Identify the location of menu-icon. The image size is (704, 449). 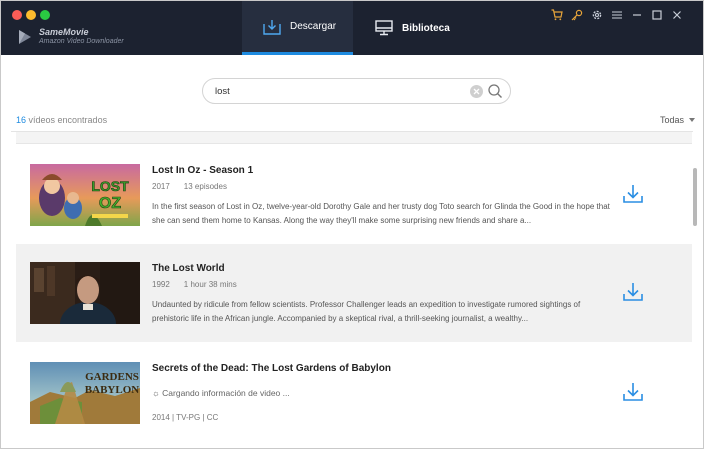
(617, 15).